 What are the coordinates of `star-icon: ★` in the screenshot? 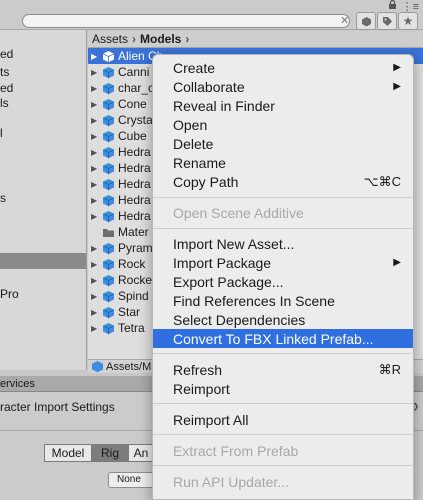 It's located at (408, 21).